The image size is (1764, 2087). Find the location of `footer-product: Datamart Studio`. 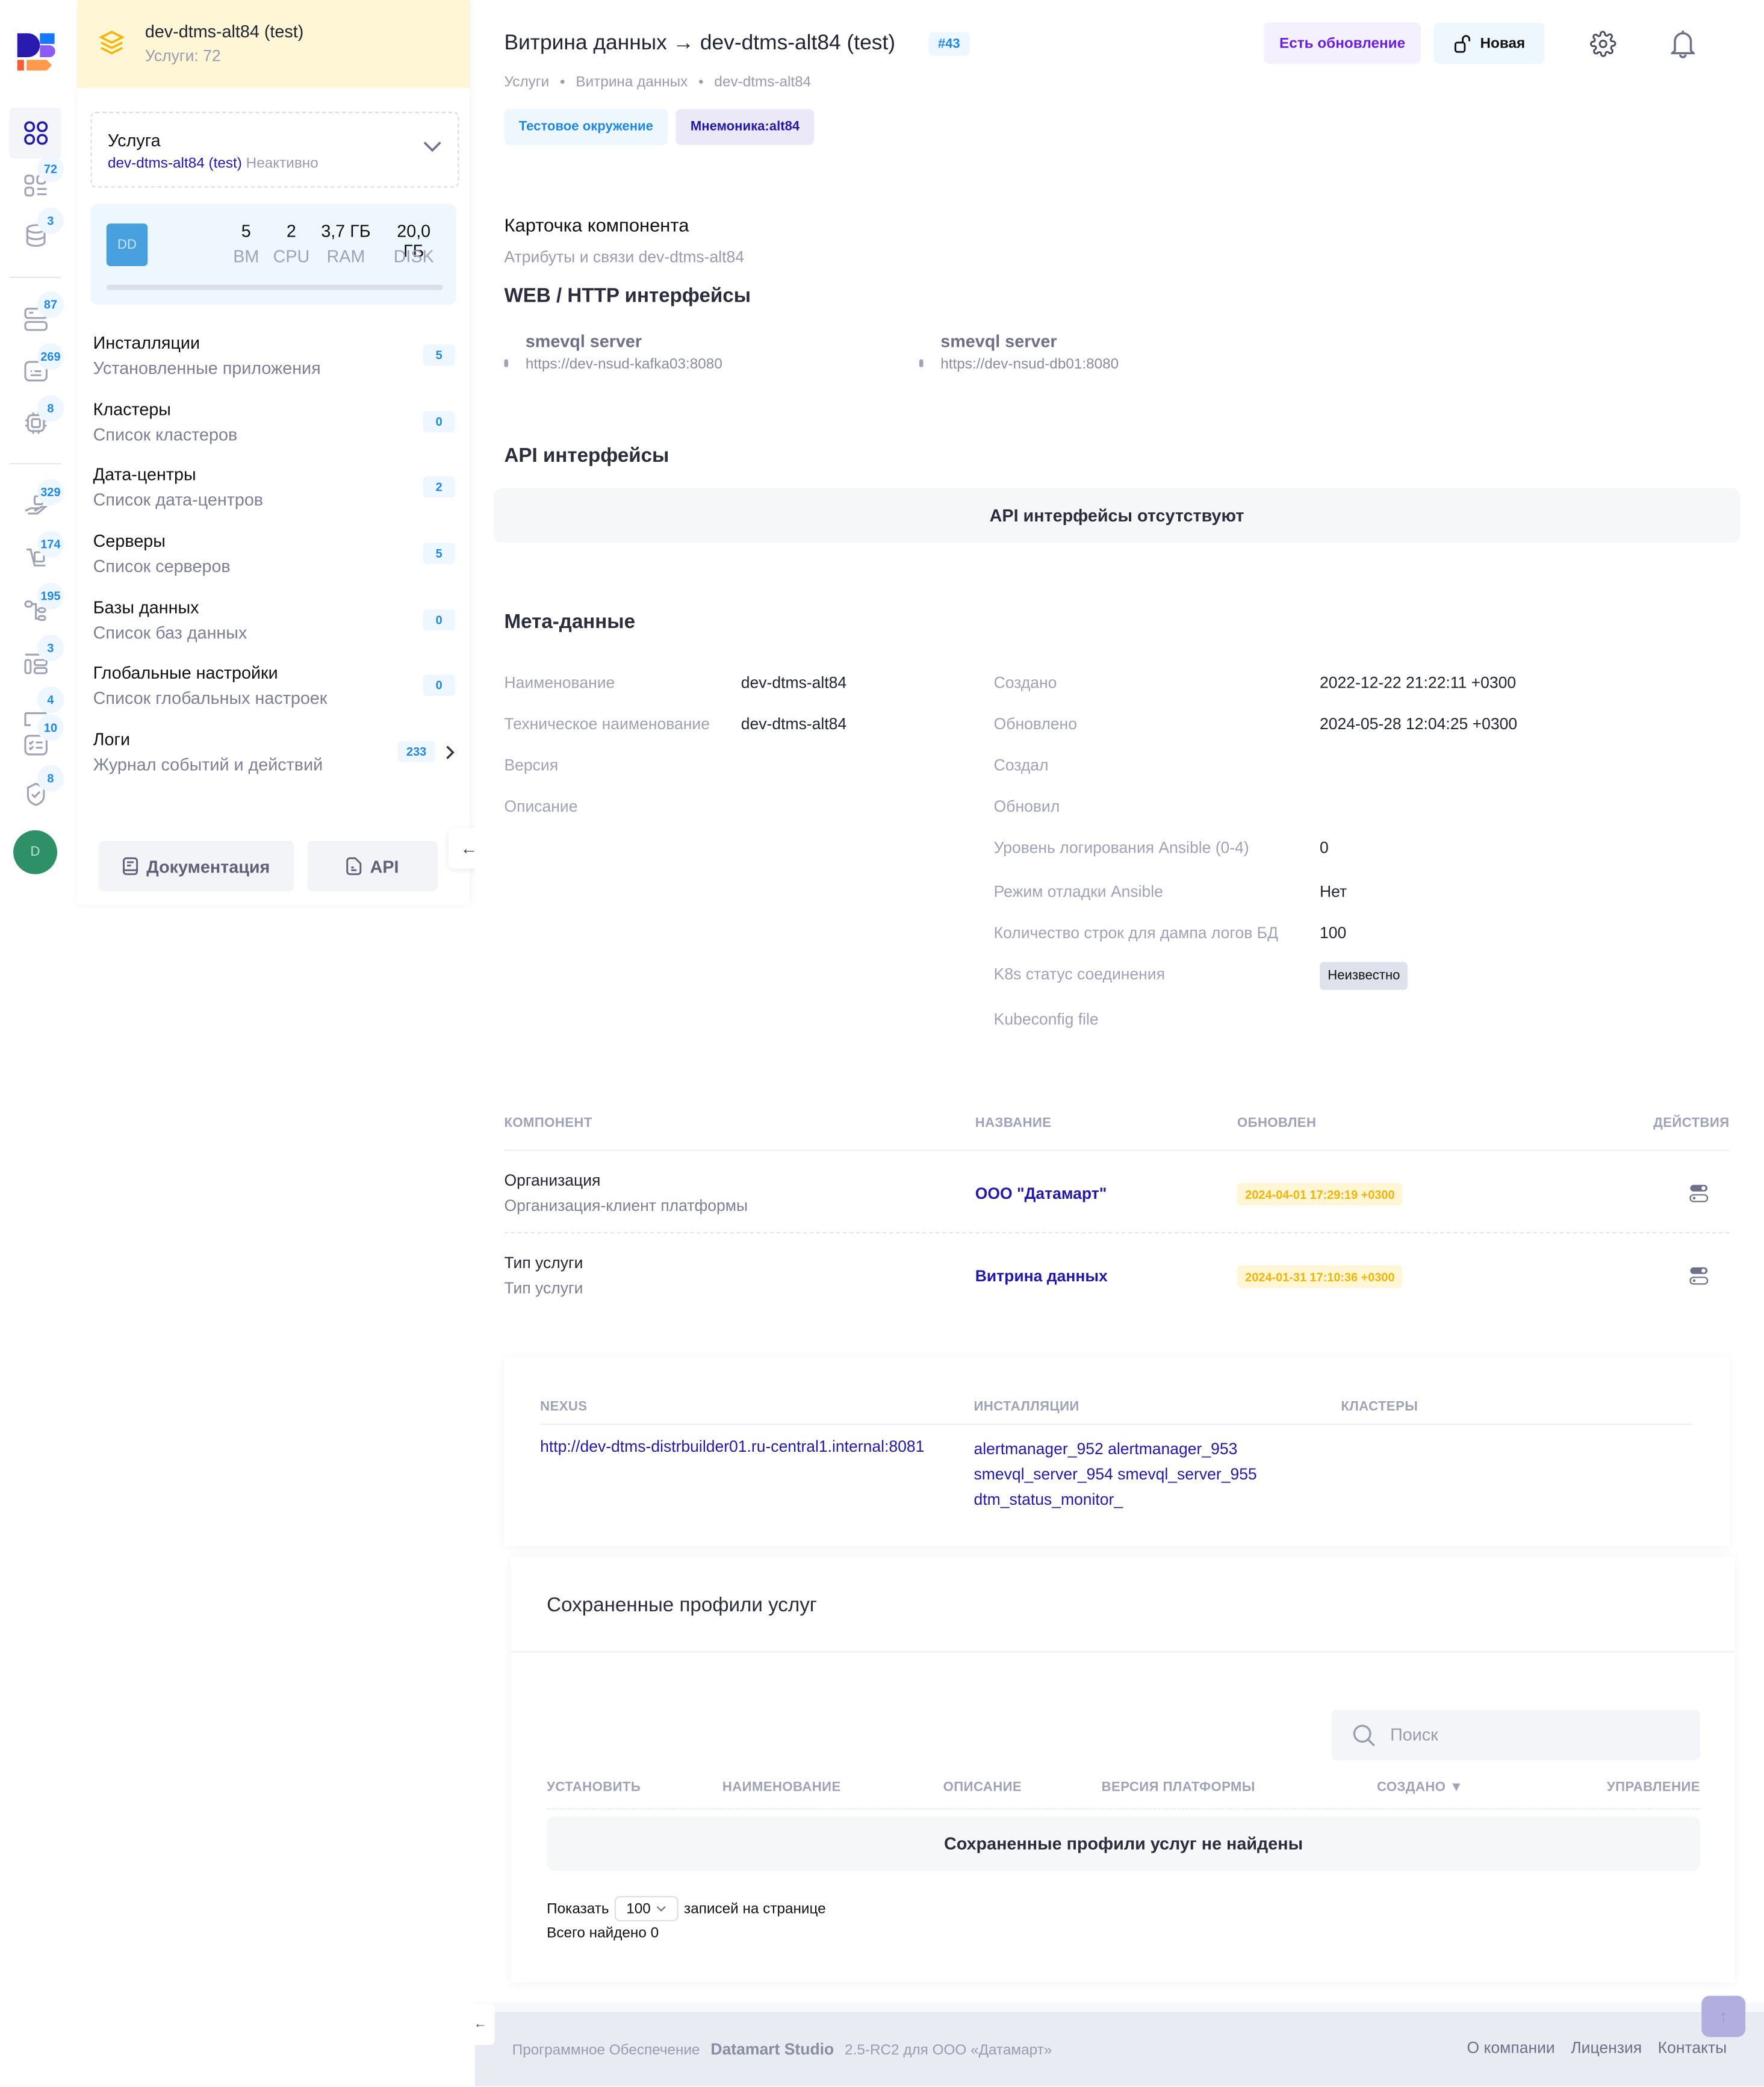

footer-product: Datamart Studio is located at coordinates (772, 2049).